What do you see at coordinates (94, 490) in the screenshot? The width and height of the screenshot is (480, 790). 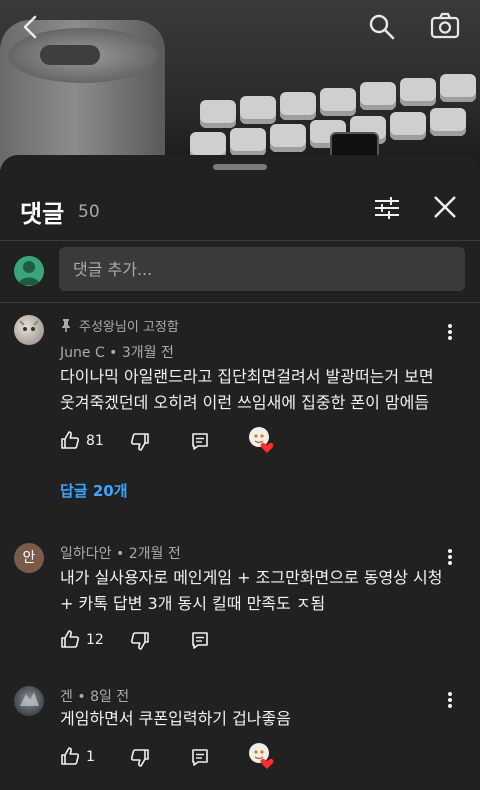 I see `replies-link: 답글 20개` at bounding box center [94, 490].